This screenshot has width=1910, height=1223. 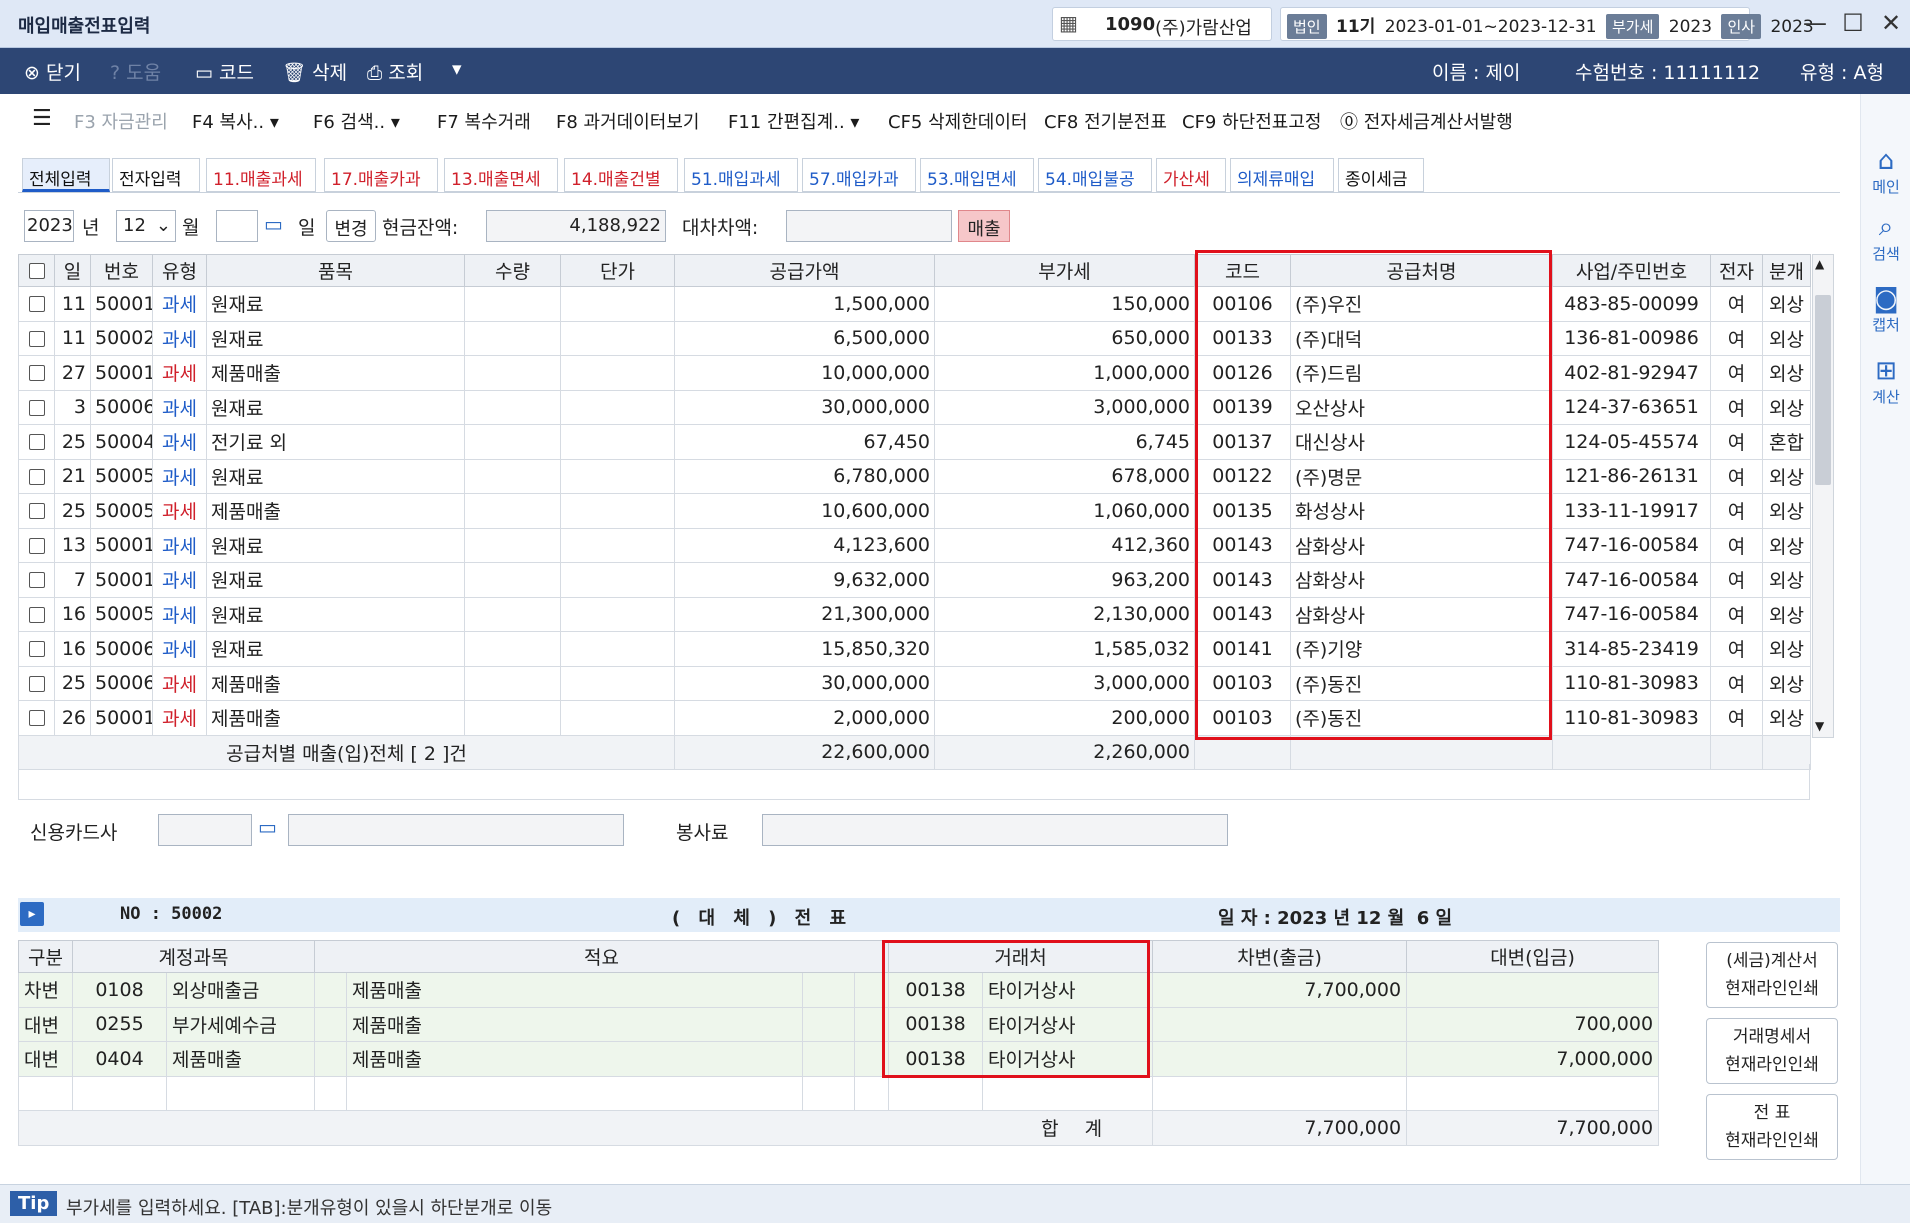 What do you see at coordinates (804, 580) in the screenshot?
I see `cell-supply: 9,632,000` at bounding box center [804, 580].